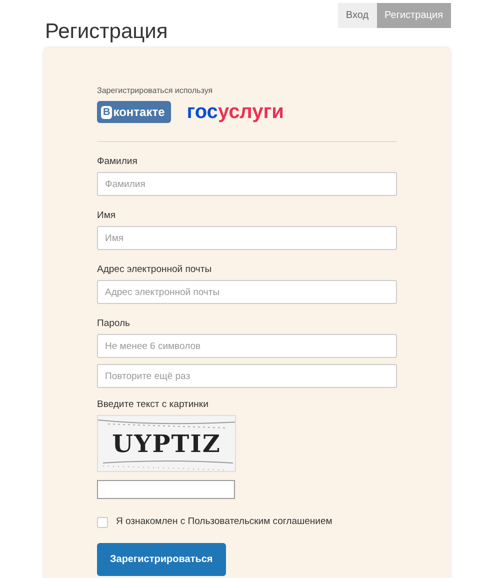 Image resolution: width=489 pixels, height=578 pixels. Describe the element at coordinates (247, 184) in the screenshot. I see `input-field: Фамилия` at that location.